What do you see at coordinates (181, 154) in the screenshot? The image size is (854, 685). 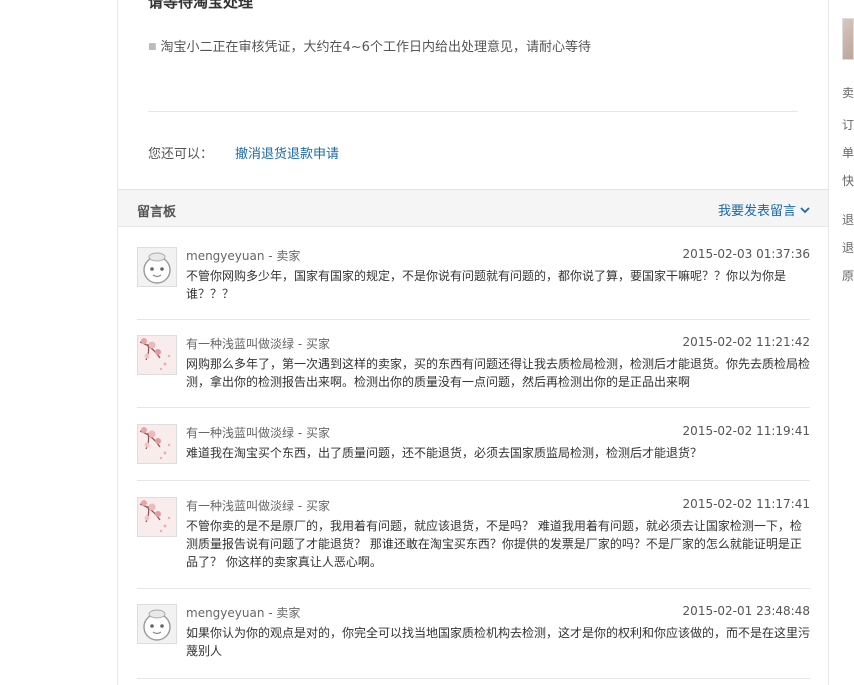 I see `also-label: 您还可以：` at bounding box center [181, 154].